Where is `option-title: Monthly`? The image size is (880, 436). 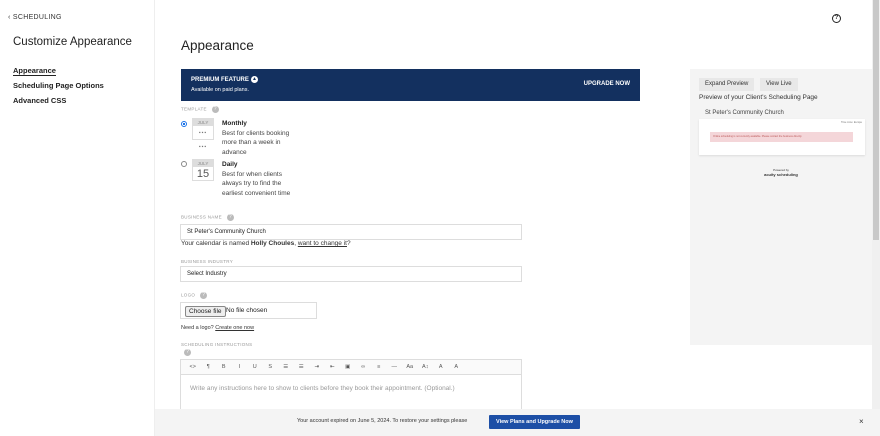 option-title: Monthly is located at coordinates (234, 123).